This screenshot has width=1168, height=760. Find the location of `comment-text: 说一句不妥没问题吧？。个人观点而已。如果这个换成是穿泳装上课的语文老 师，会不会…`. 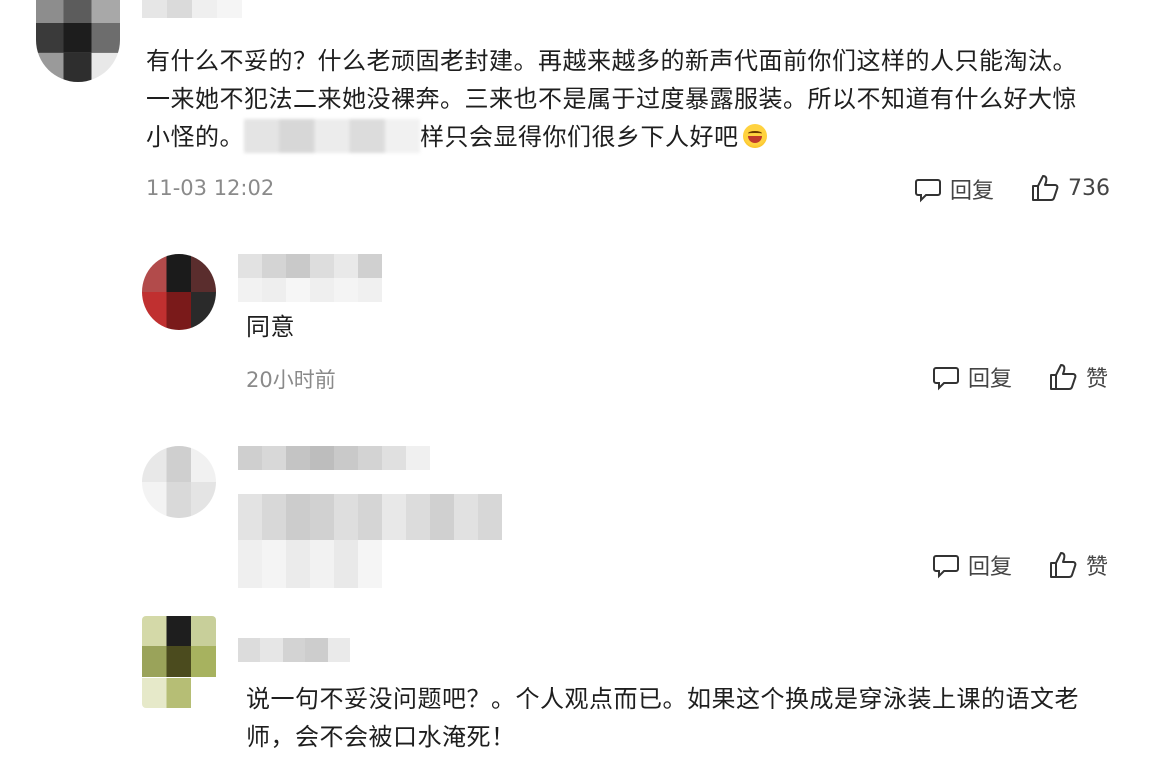

comment-text: 说一句不妥没问题吧？。个人观点而已。如果这个换成是穿泳装上课的语文老 师，会不会… is located at coordinates (662, 718).